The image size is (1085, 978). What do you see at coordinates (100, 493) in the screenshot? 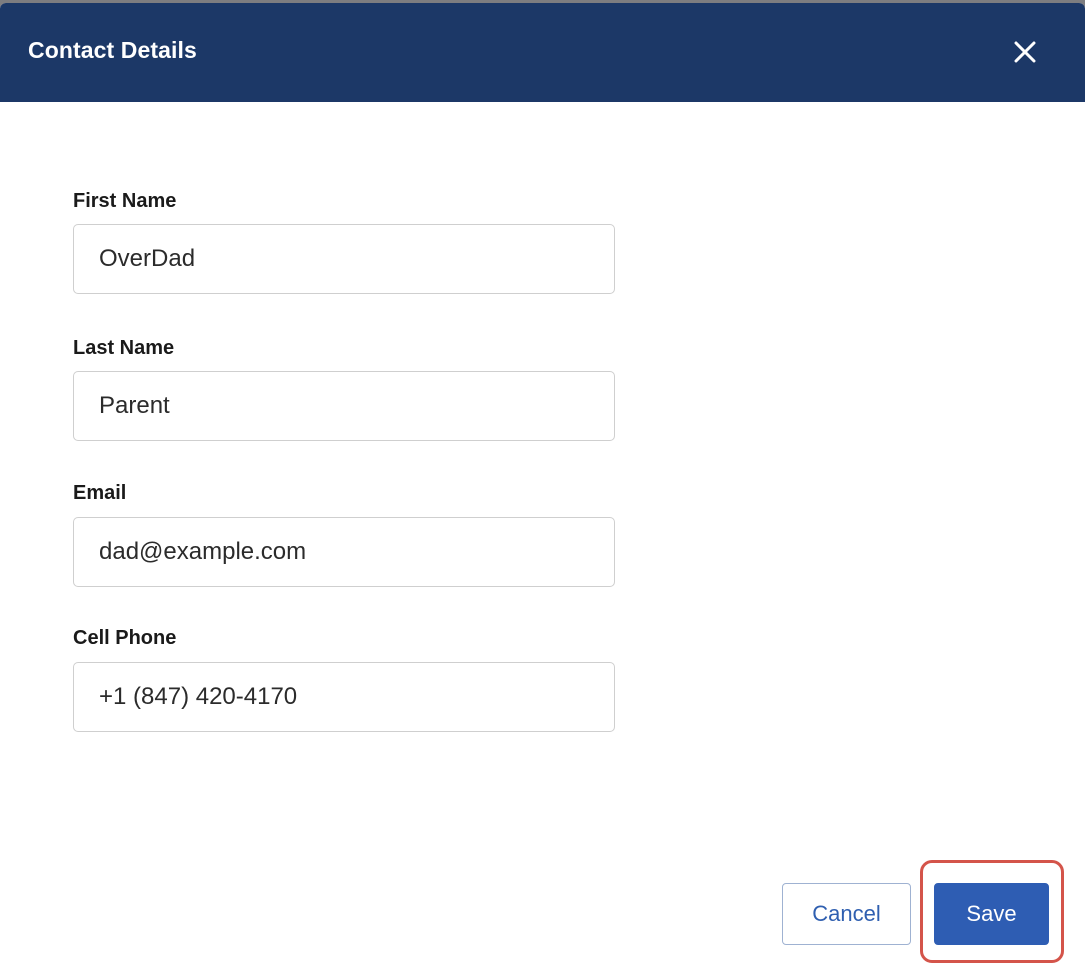
I see `email-label: Email` at bounding box center [100, 493].